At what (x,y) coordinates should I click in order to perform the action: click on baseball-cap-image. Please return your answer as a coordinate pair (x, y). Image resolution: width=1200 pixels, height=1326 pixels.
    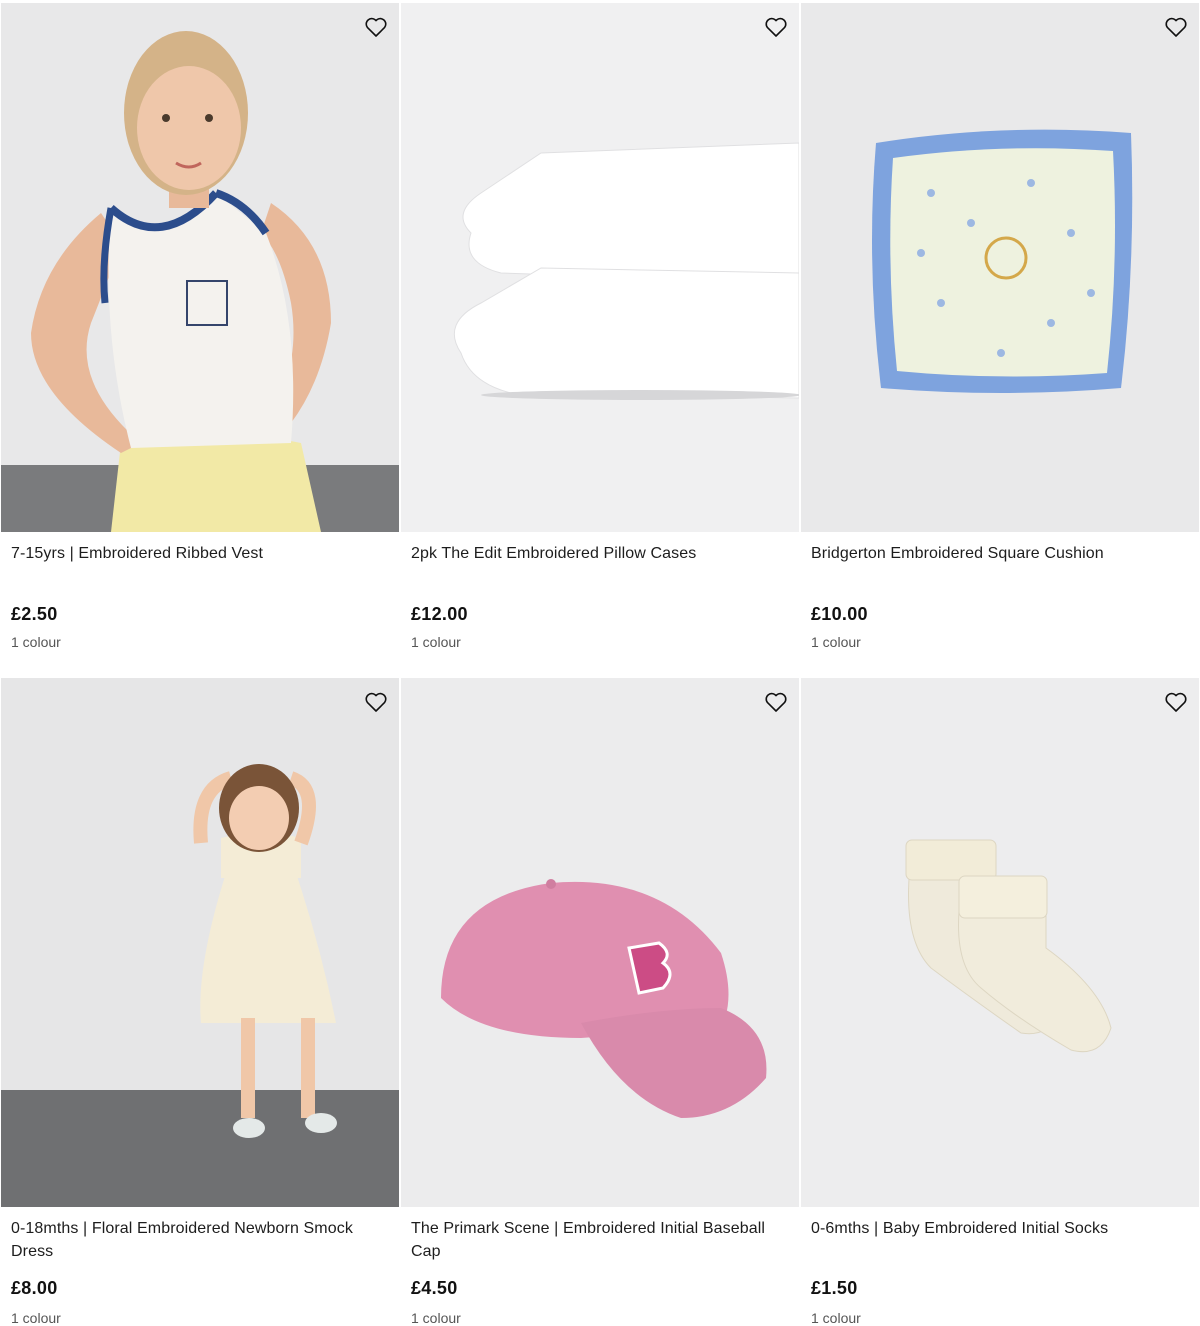
    Looking at the image, I should click on (600, 942).